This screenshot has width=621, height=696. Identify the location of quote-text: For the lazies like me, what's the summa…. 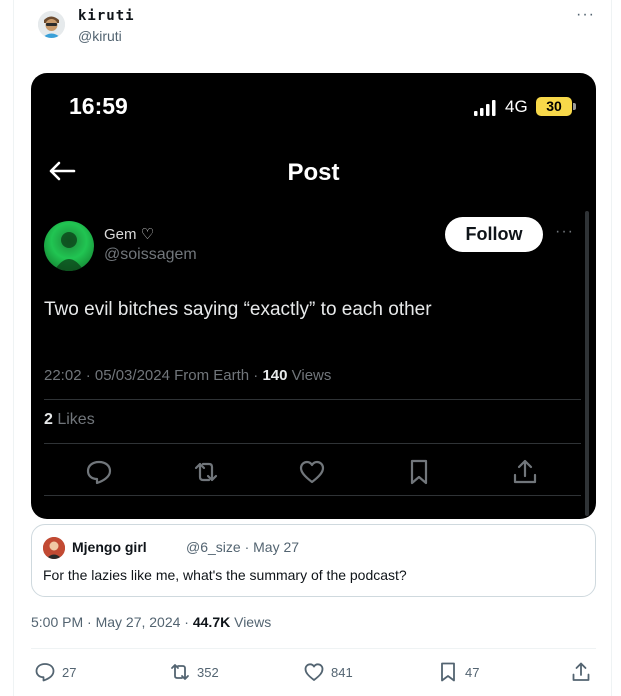
(225, 575).